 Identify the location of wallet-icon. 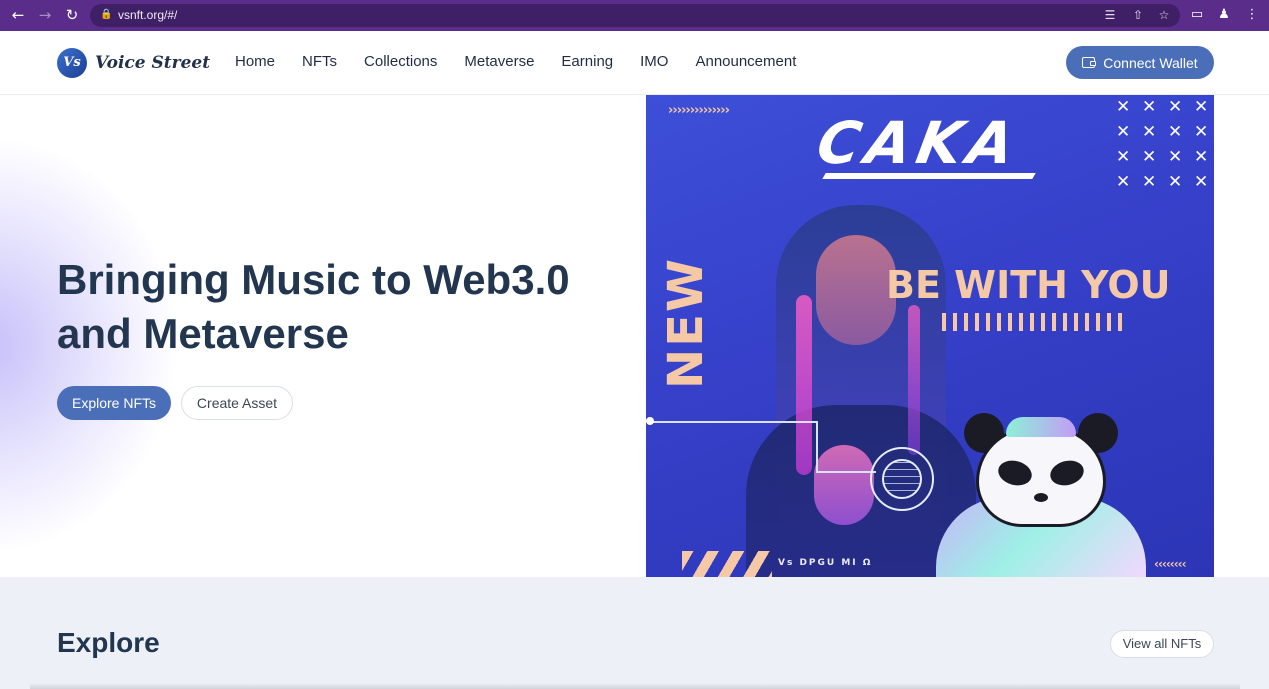
(1089, 62).